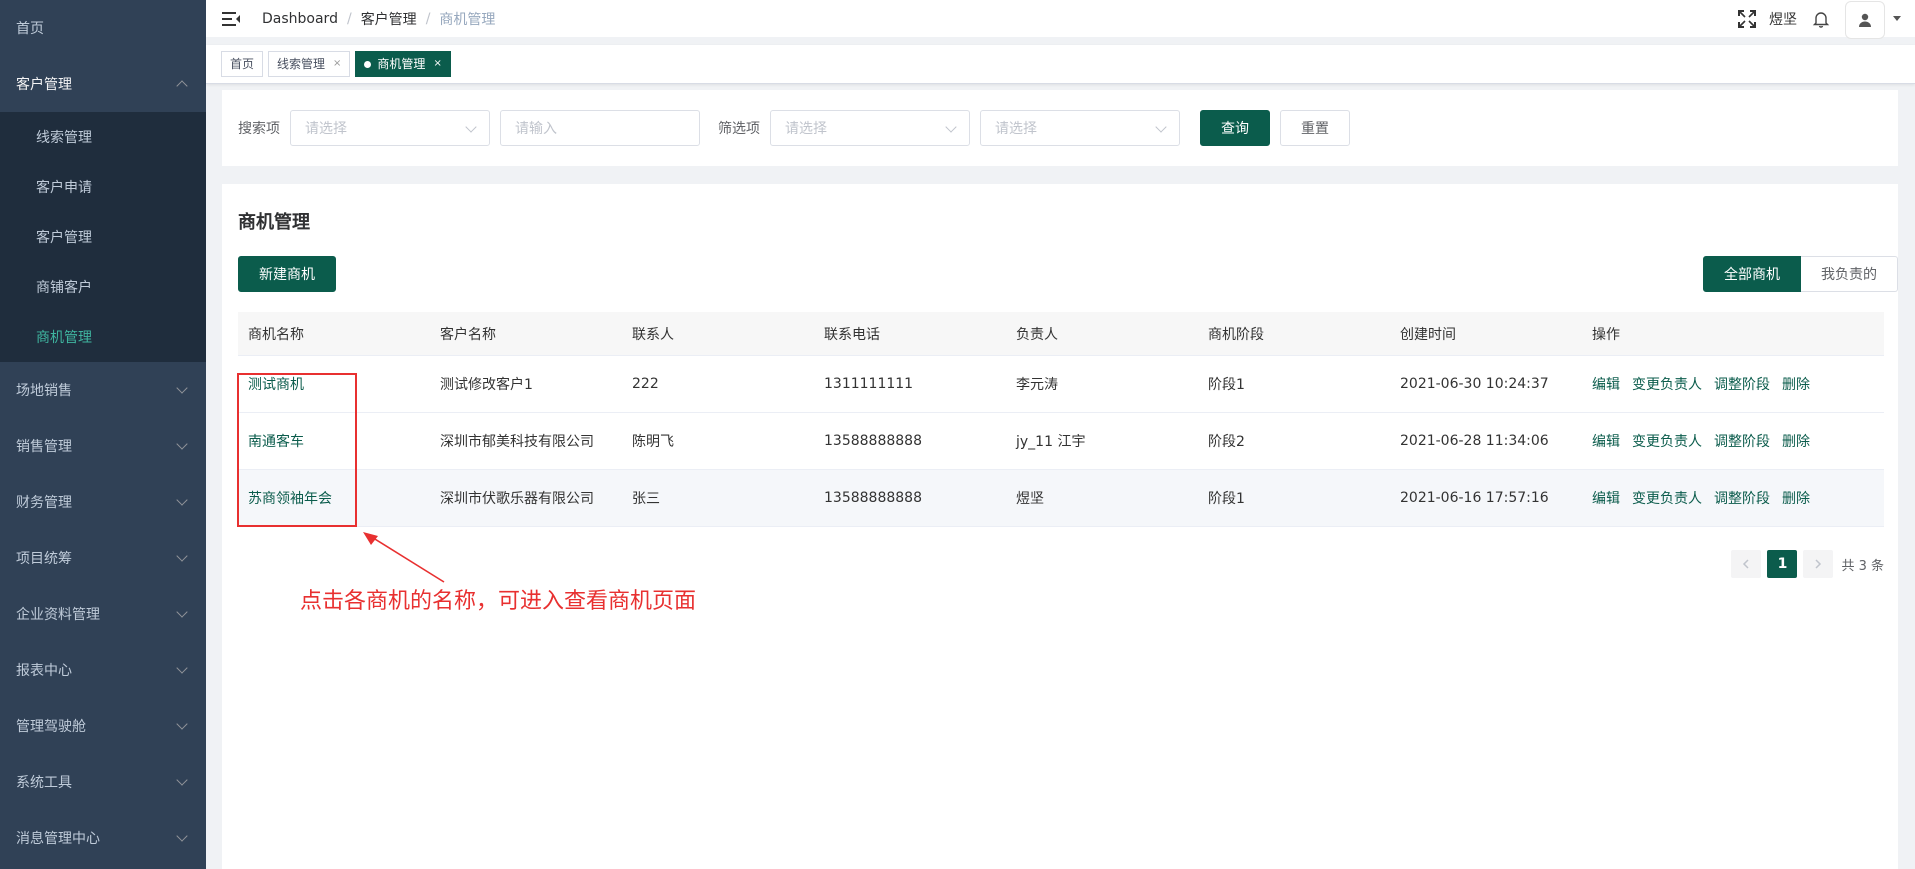 The width and height of the screenshot is (1915, 869). Describe the element at coordinates (64, 138) in the screenshot. I see `sidebar-item-label: 线索管理` at that location.